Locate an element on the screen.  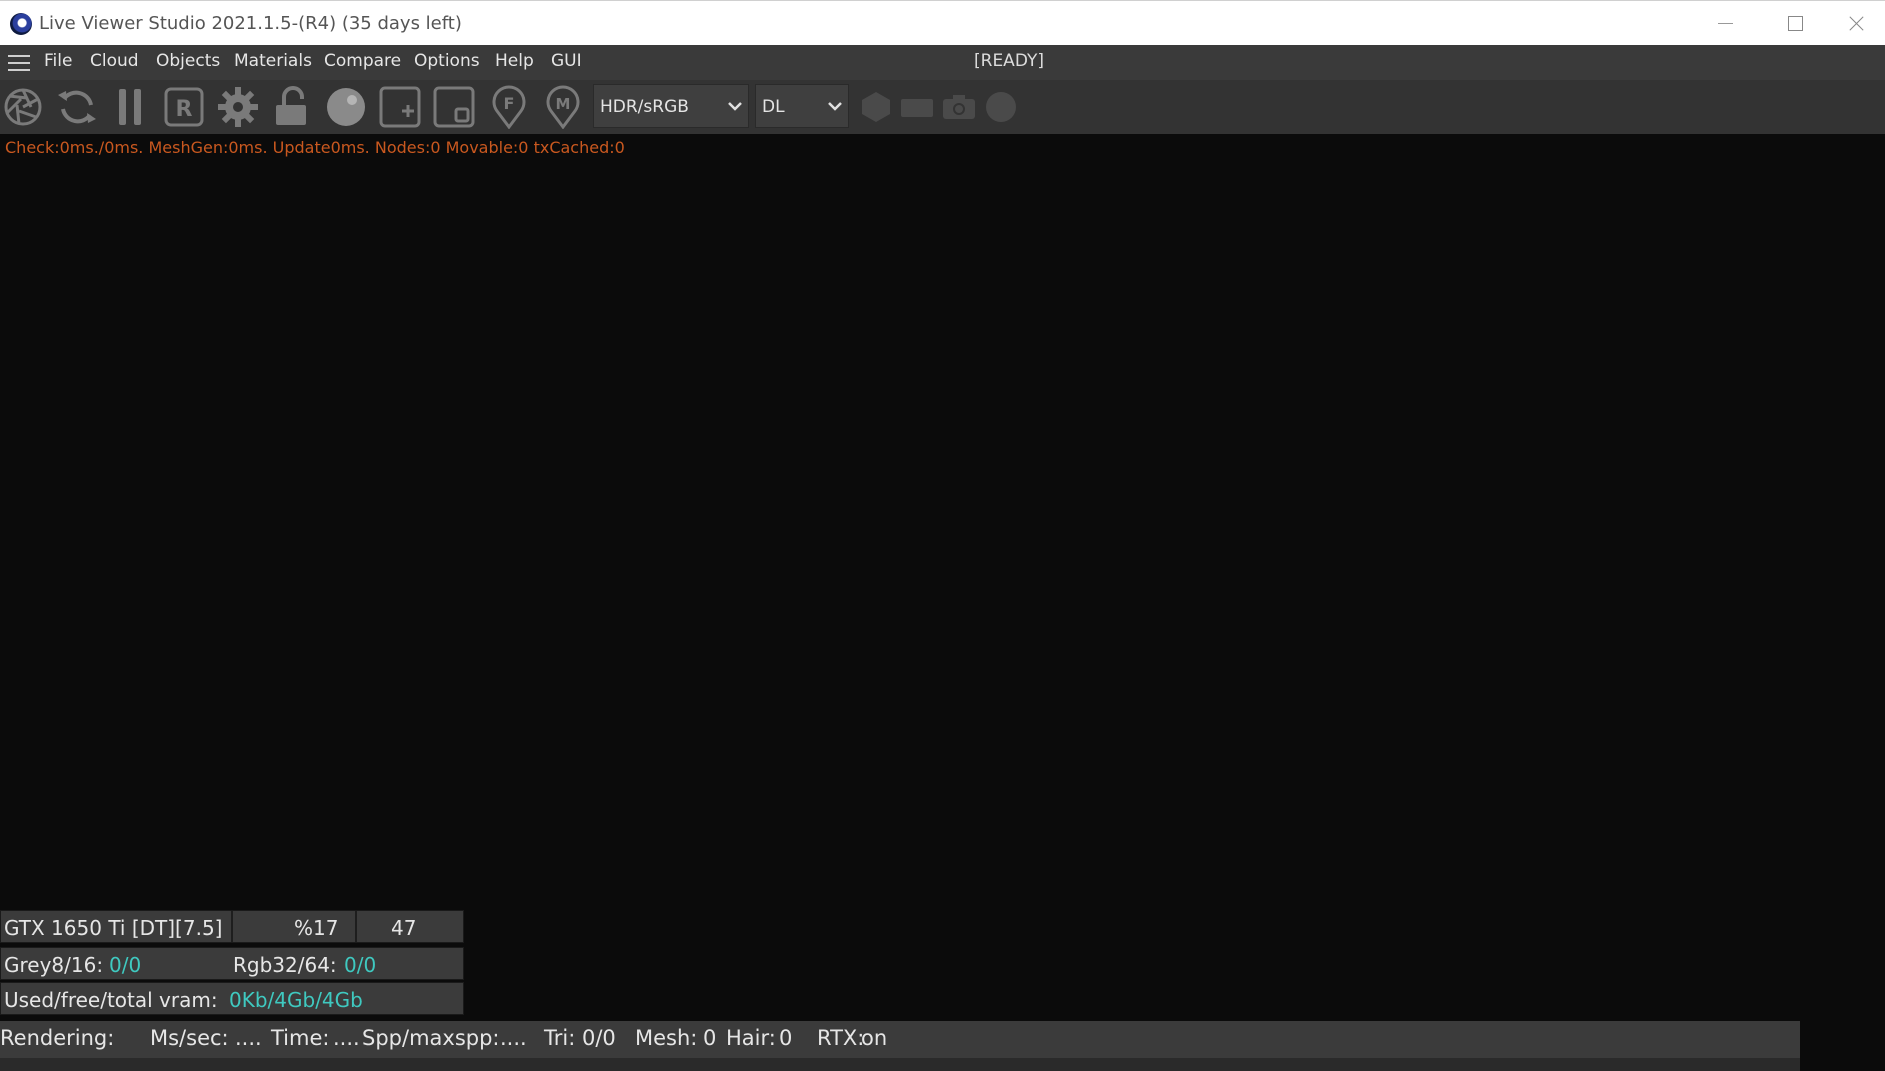
vram-row: Used/free/total vram: 0Kb/4Gb/4Gb is located at coordinates (232, 998).